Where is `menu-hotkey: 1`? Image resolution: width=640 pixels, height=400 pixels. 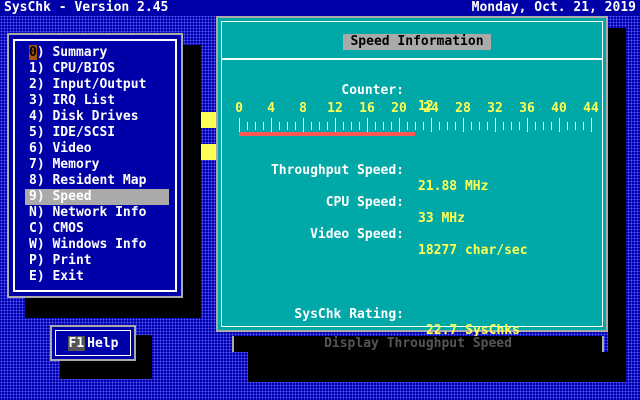 menu-hotkey: 1 is located at coordinates (33, 68).